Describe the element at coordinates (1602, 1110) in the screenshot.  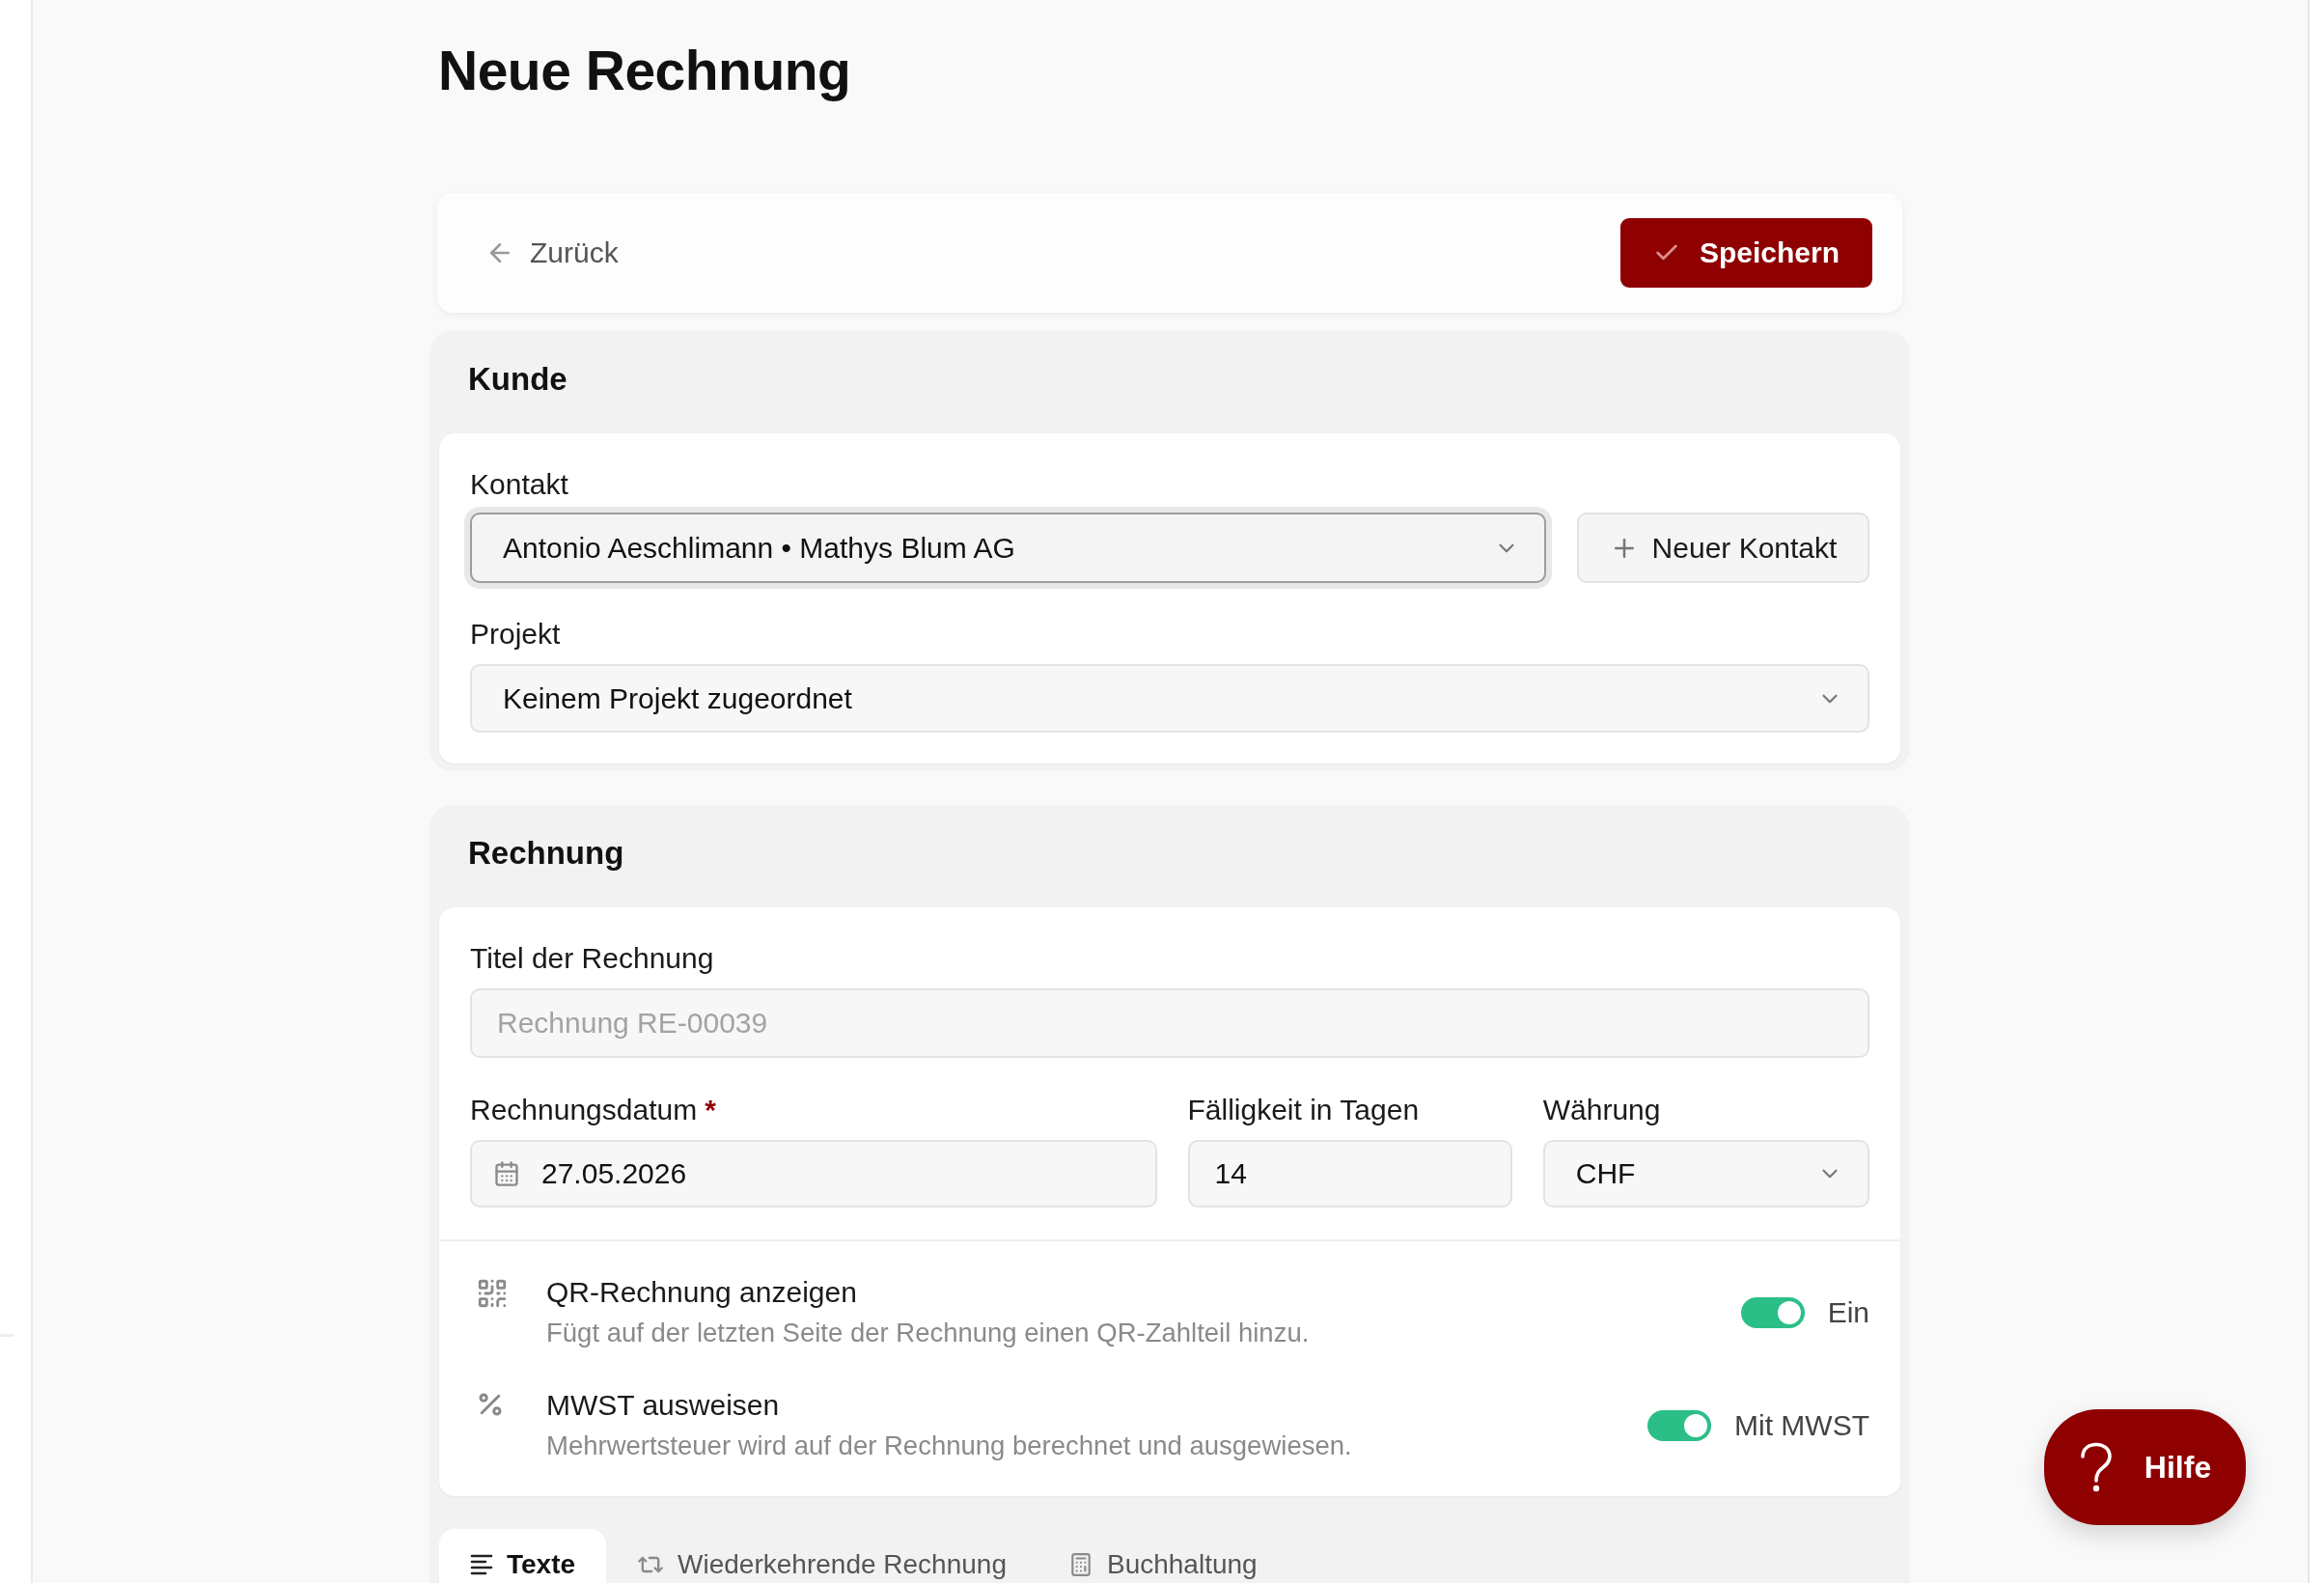
I see `field-label: Währung` at that location.